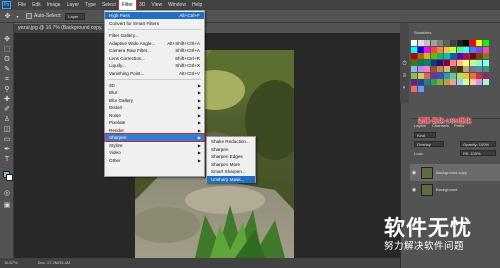 Image resolution: width=500 pixels, height=268 pixels. What do you see at coordinates (231, 164) in the screenshot?
I see `menu-item-sharpen-more: Sharpen More` at bounding box center [231, 164].